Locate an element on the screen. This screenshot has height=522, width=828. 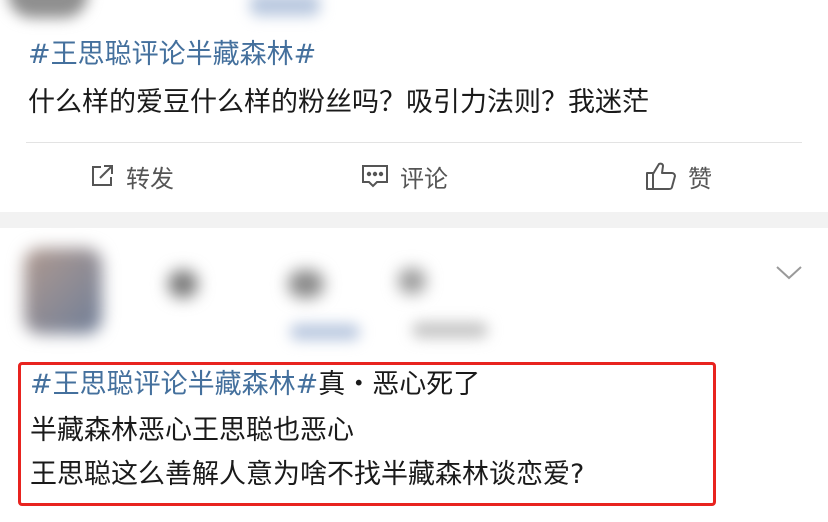
post-text: 什么样的爱豆什么样的粉丝吗？吸引力法则？我迷茫 is located at coordinates (338, 102).